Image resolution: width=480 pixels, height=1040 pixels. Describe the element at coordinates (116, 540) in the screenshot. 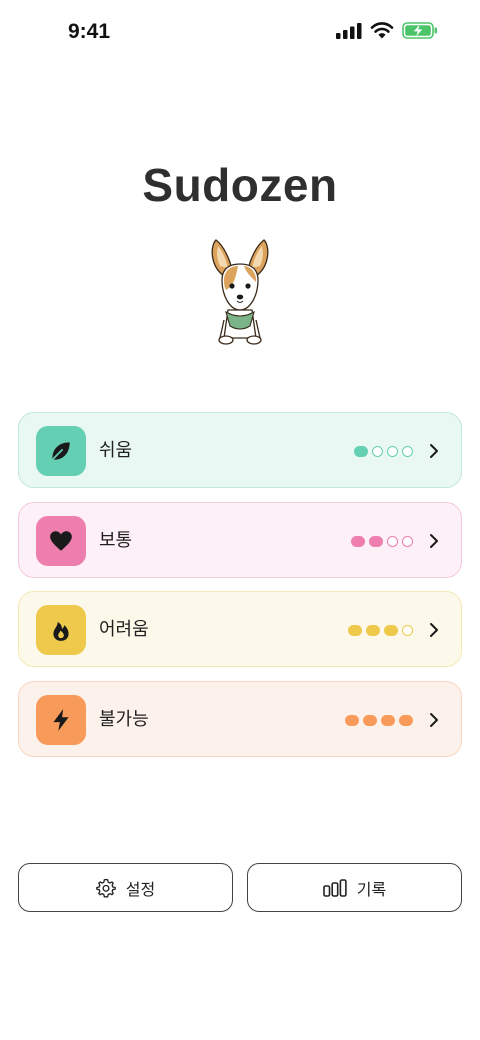

I see `level-label: 보통` at that location.